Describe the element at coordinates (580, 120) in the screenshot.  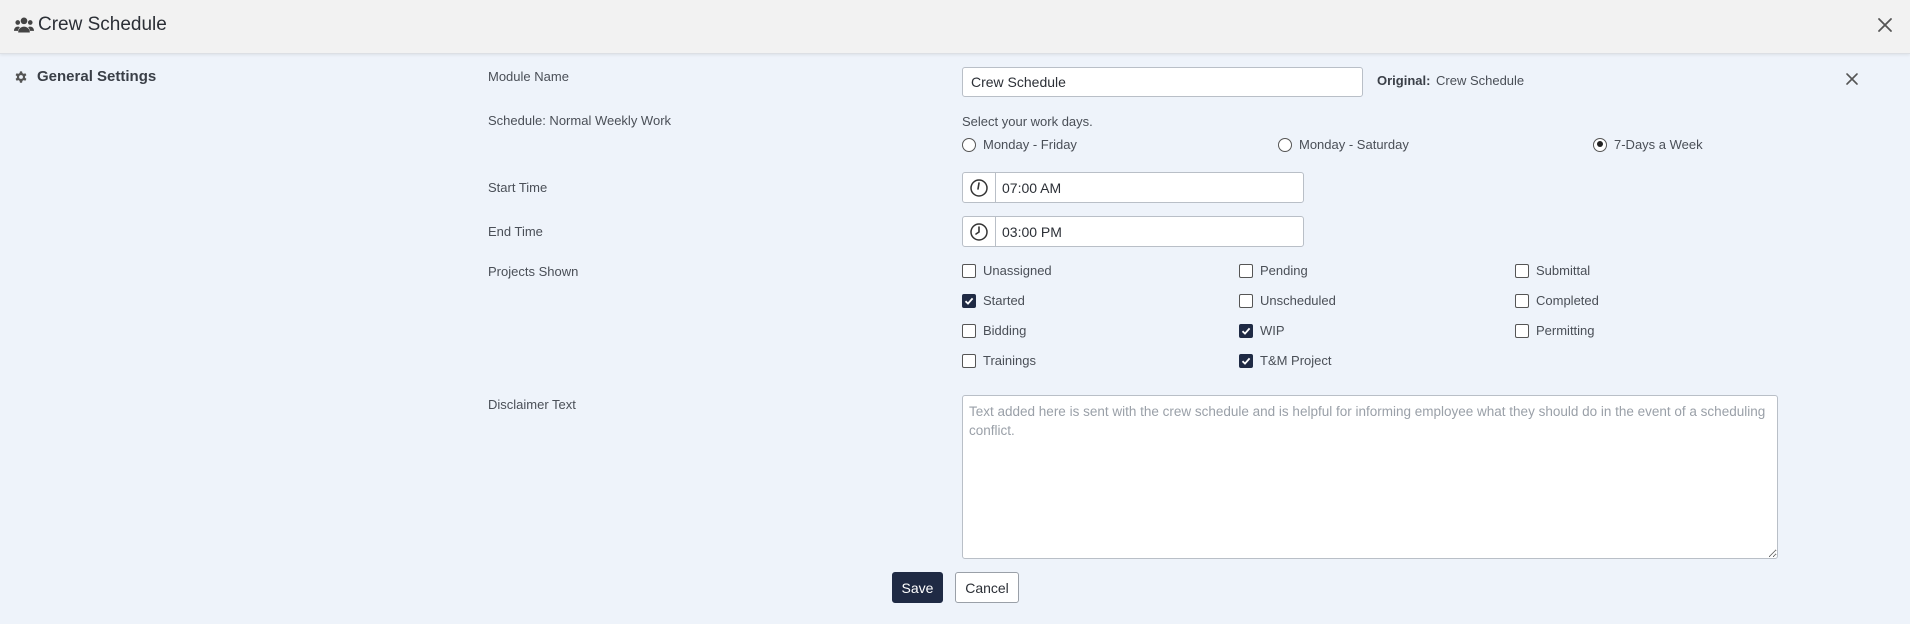
I see `schedule-label: Schedule: Normal Weekly Work` at that location.